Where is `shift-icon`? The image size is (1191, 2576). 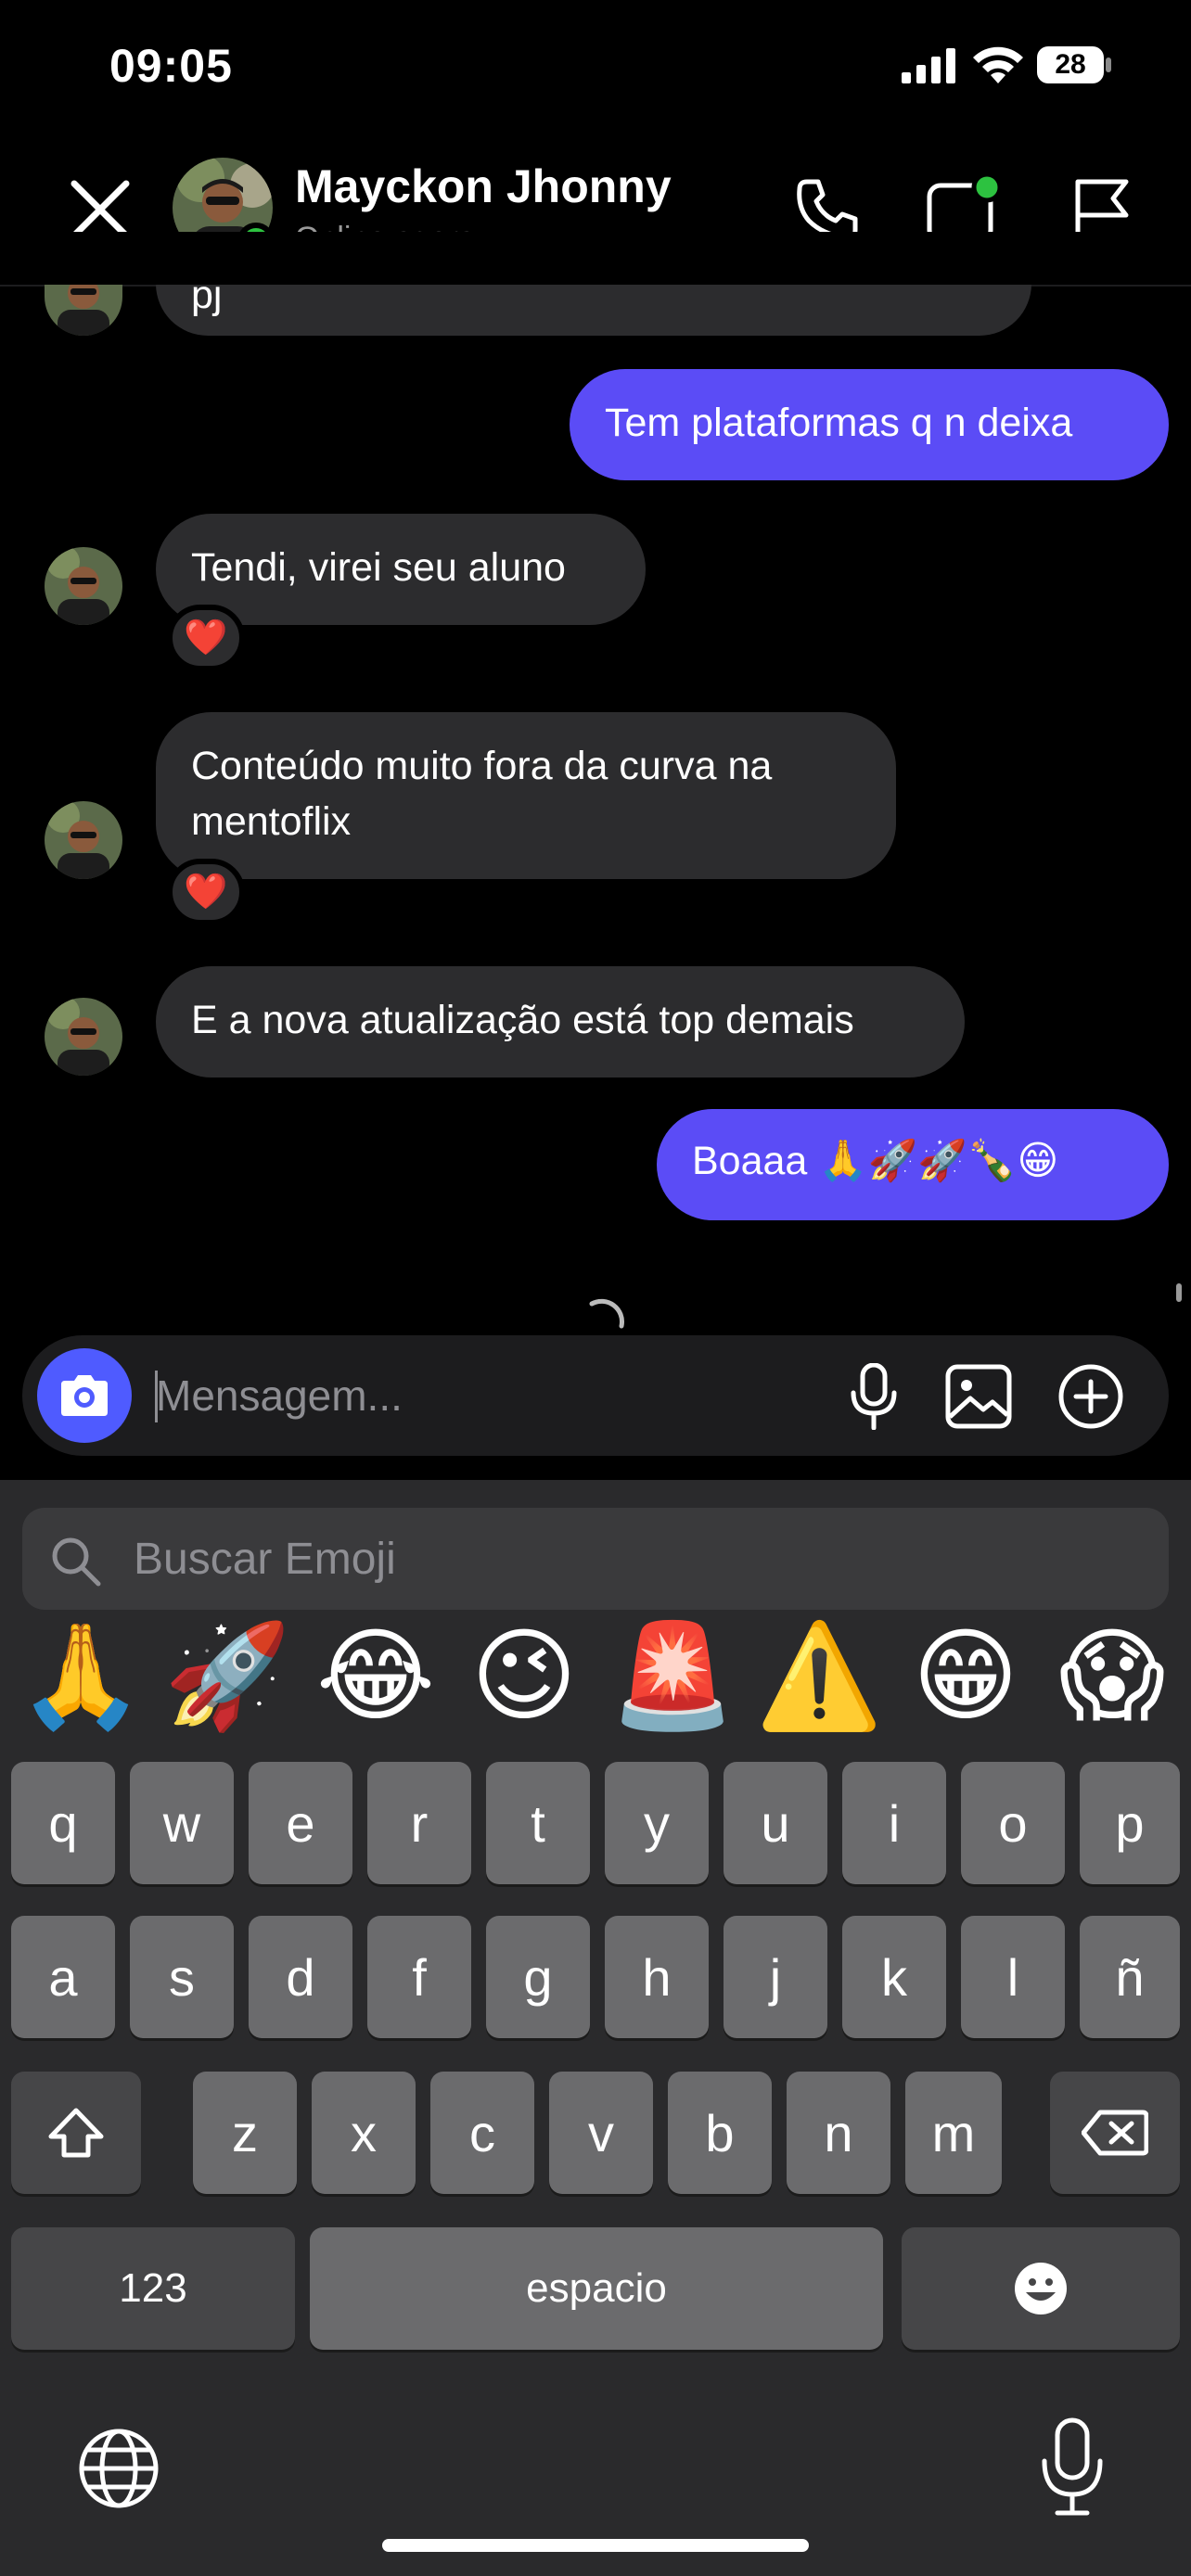
shift-icon is located at coordinates (76, 2133).